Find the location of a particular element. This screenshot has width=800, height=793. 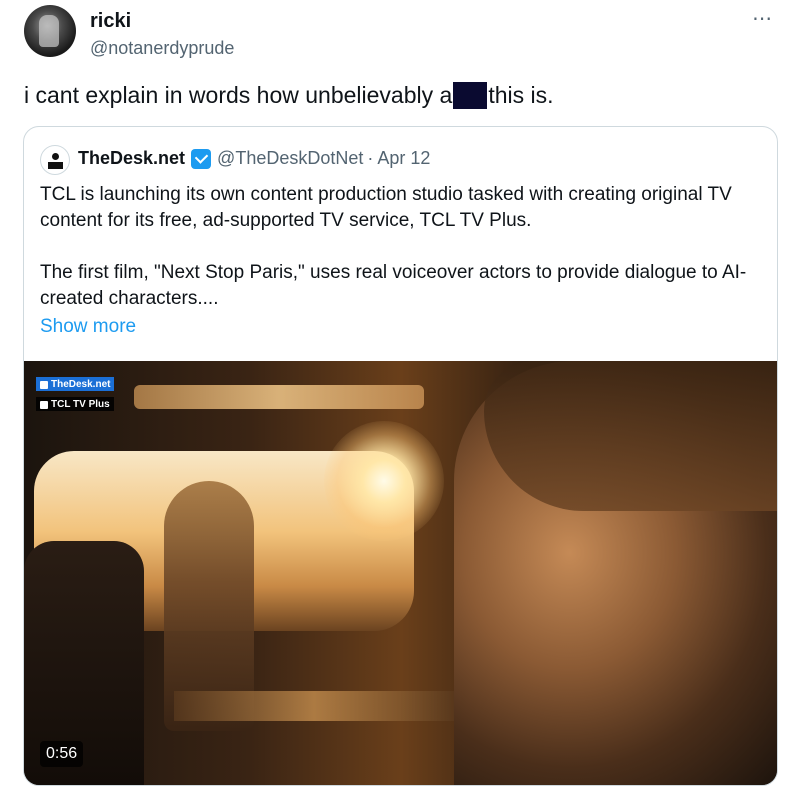

watermark-tcl: TCL TV Plus is located at coordinates (75, 404).